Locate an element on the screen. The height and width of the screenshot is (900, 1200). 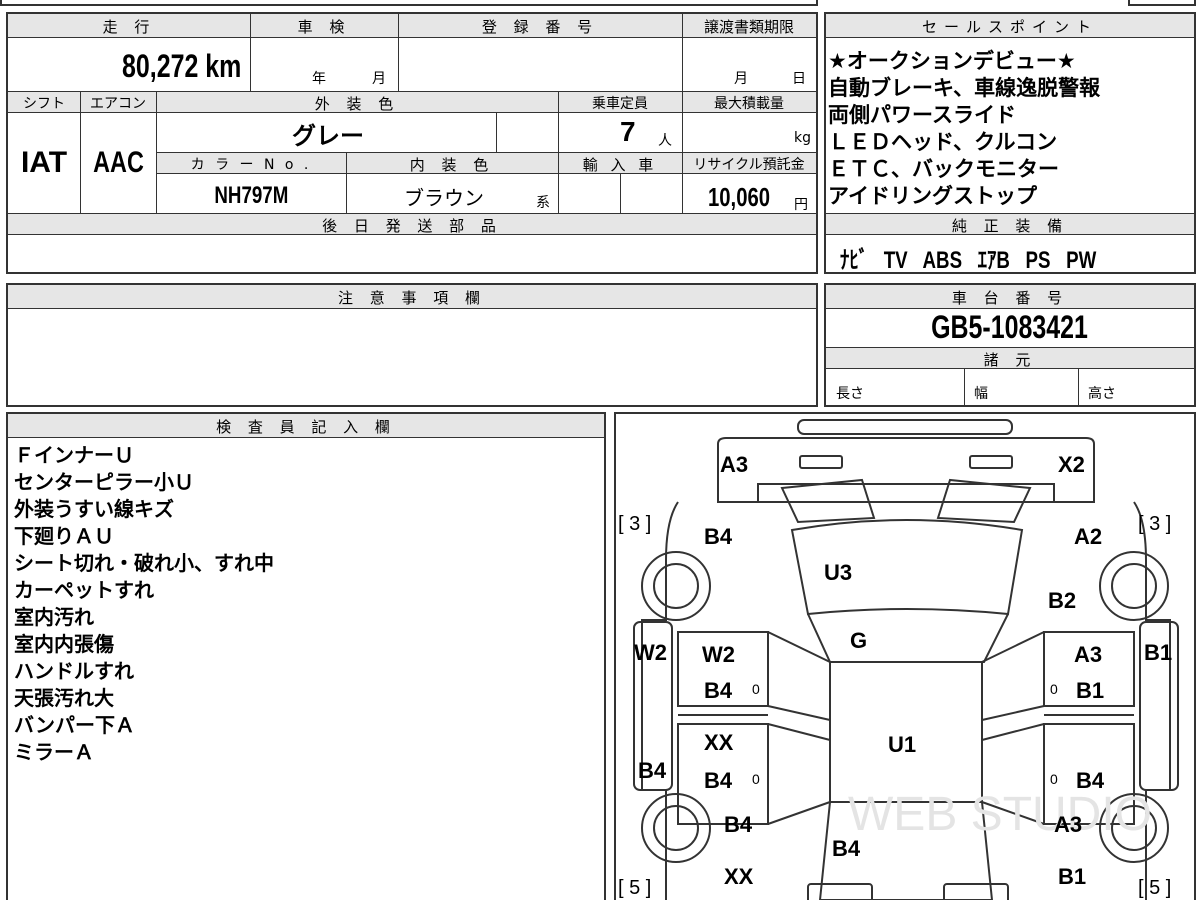
transfer-month-unit: 月 is located at coordinates (741, 79).